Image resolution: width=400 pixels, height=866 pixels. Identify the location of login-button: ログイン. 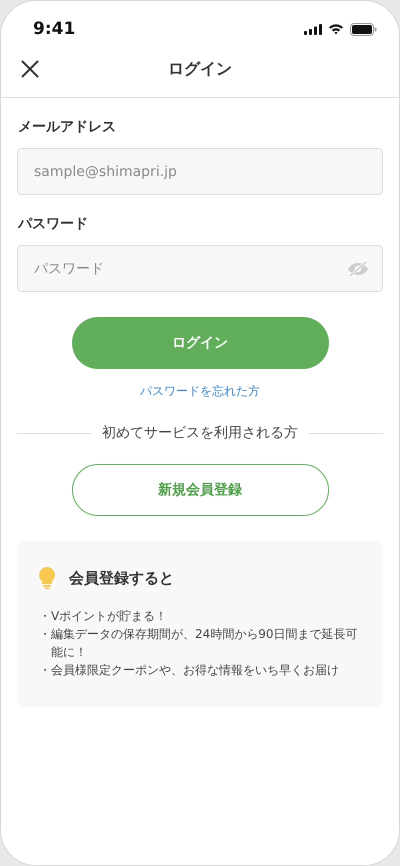
(200, 343).